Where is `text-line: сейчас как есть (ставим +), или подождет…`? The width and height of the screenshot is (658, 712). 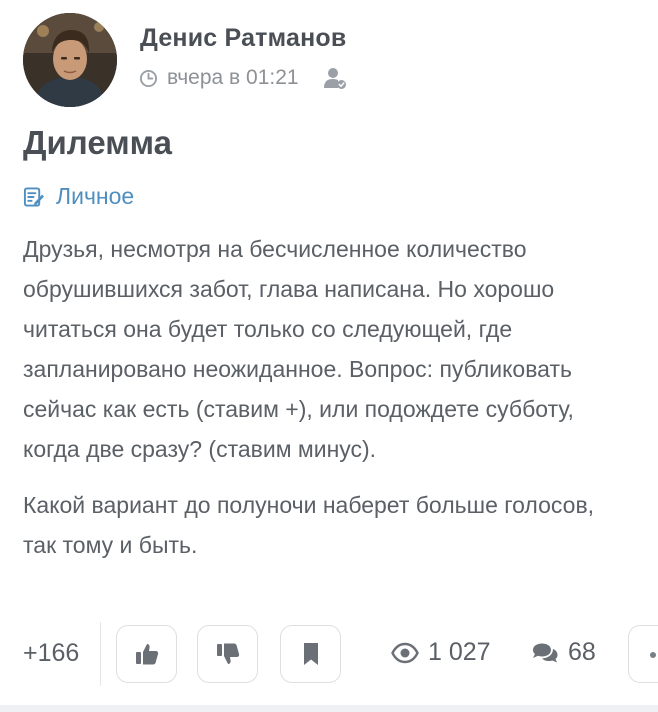
text-line: сейчас как есть (ставим +), или подождет… is located at coordinates (298, 409).